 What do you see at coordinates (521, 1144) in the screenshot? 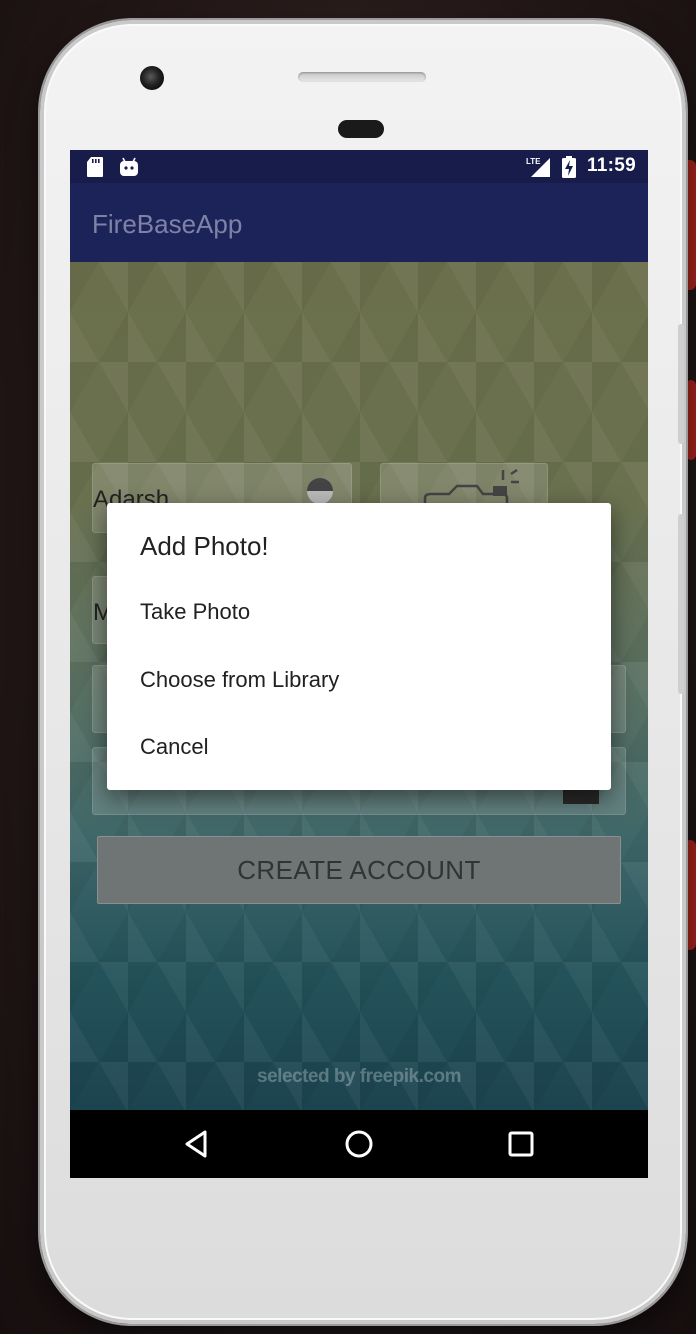
I see `recents-icon` at bounding box center [521, 1144].